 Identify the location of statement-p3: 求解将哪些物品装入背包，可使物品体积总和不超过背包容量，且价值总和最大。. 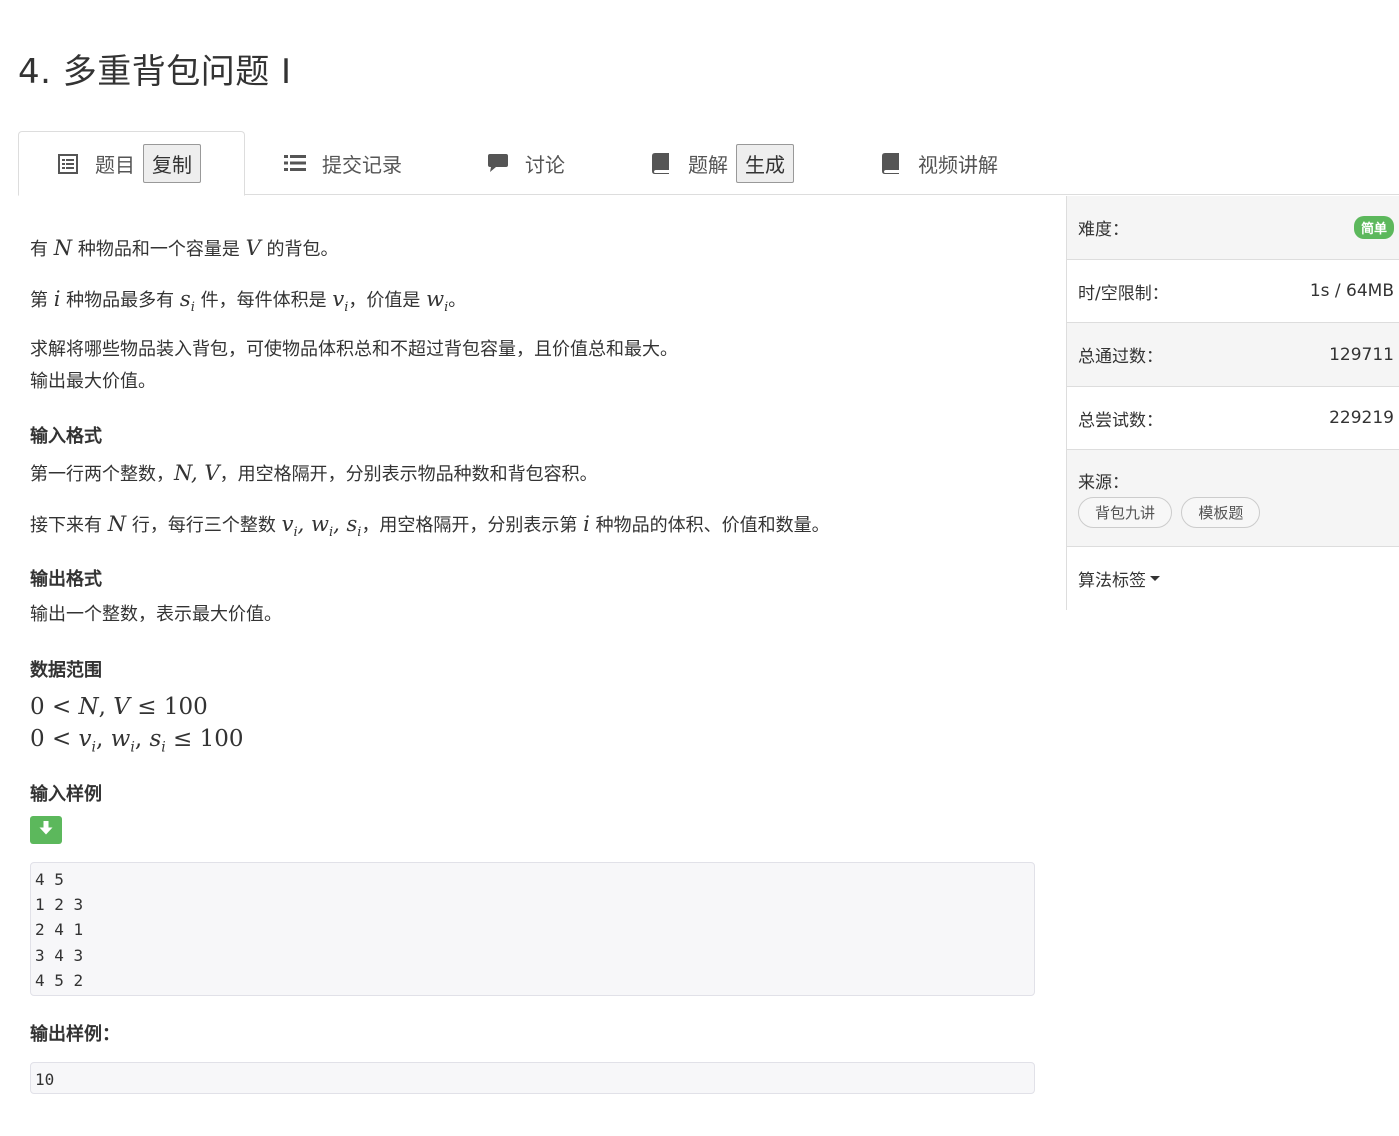
(354, 349).